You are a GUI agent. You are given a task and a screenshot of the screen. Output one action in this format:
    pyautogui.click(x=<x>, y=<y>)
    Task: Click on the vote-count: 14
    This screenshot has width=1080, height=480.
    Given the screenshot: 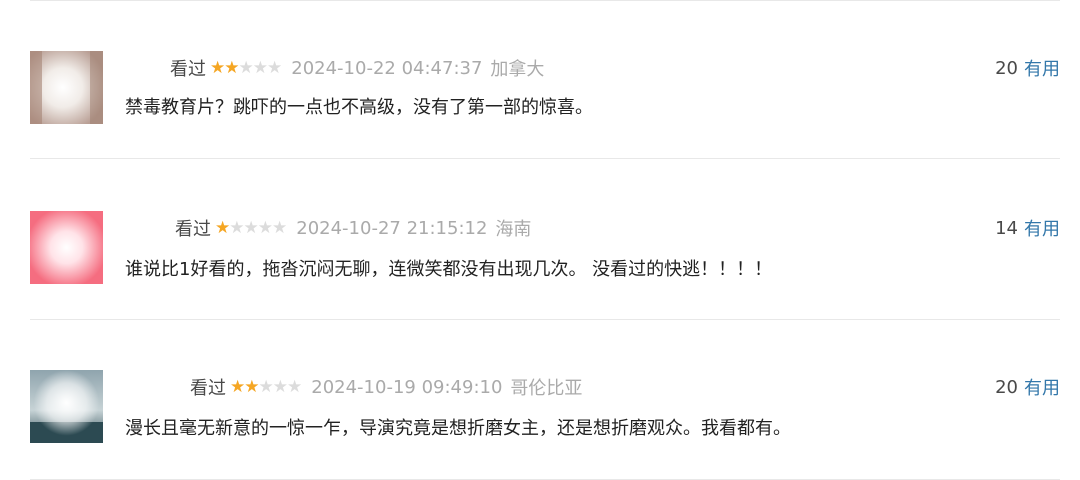 What is the action you would take?
    pyautogui.click(x=1006, y=228)
    